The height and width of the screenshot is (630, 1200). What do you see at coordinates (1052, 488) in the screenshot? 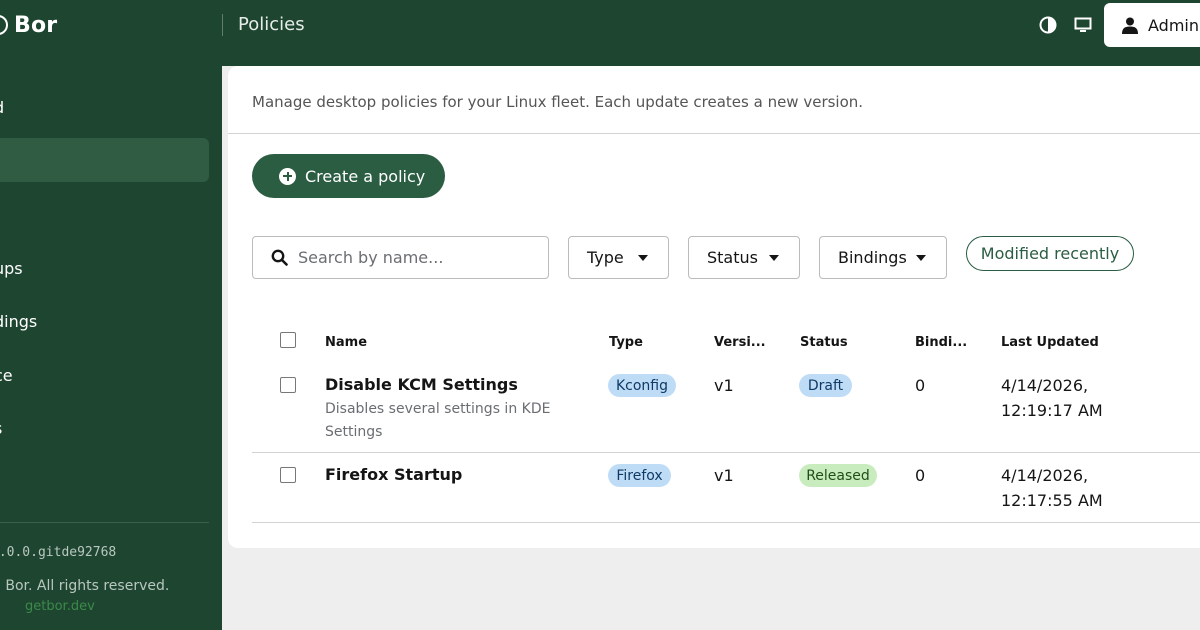
I see `last-updated: 4/14/2026, 12:17:55 AM` at bounding box center [1052, 488].